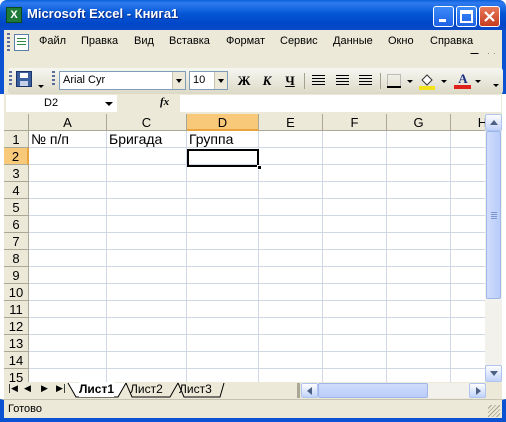  Describe the element at coordinates (21, 42) in the screenshot. I see `workbook-icon` at that location.